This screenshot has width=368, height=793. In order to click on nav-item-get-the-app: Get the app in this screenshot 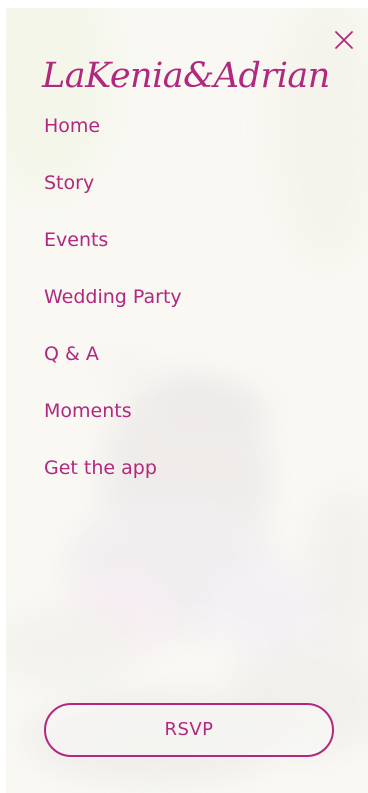, I will do `click(113, 481)`.